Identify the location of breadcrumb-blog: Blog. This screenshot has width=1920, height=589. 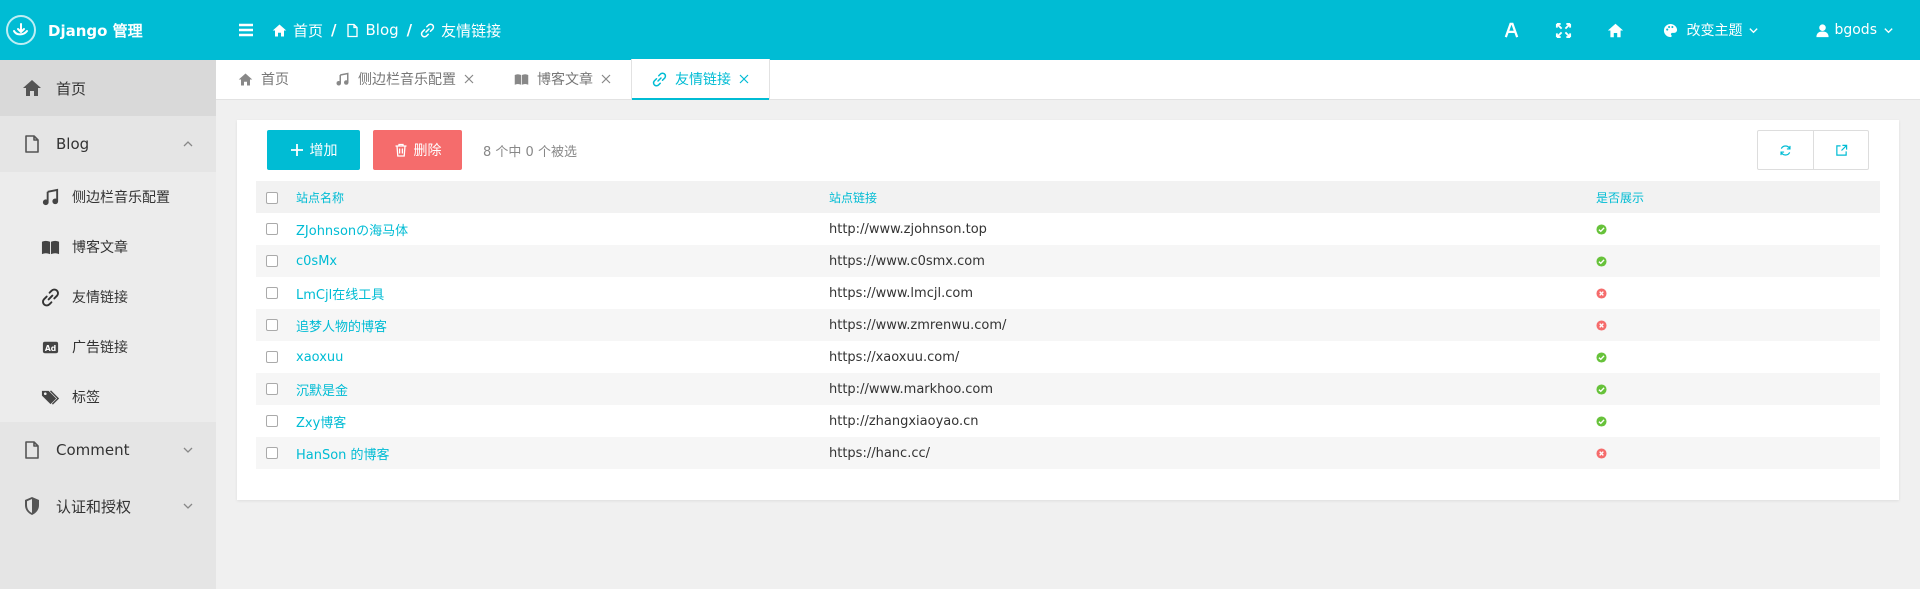
(372, 30).